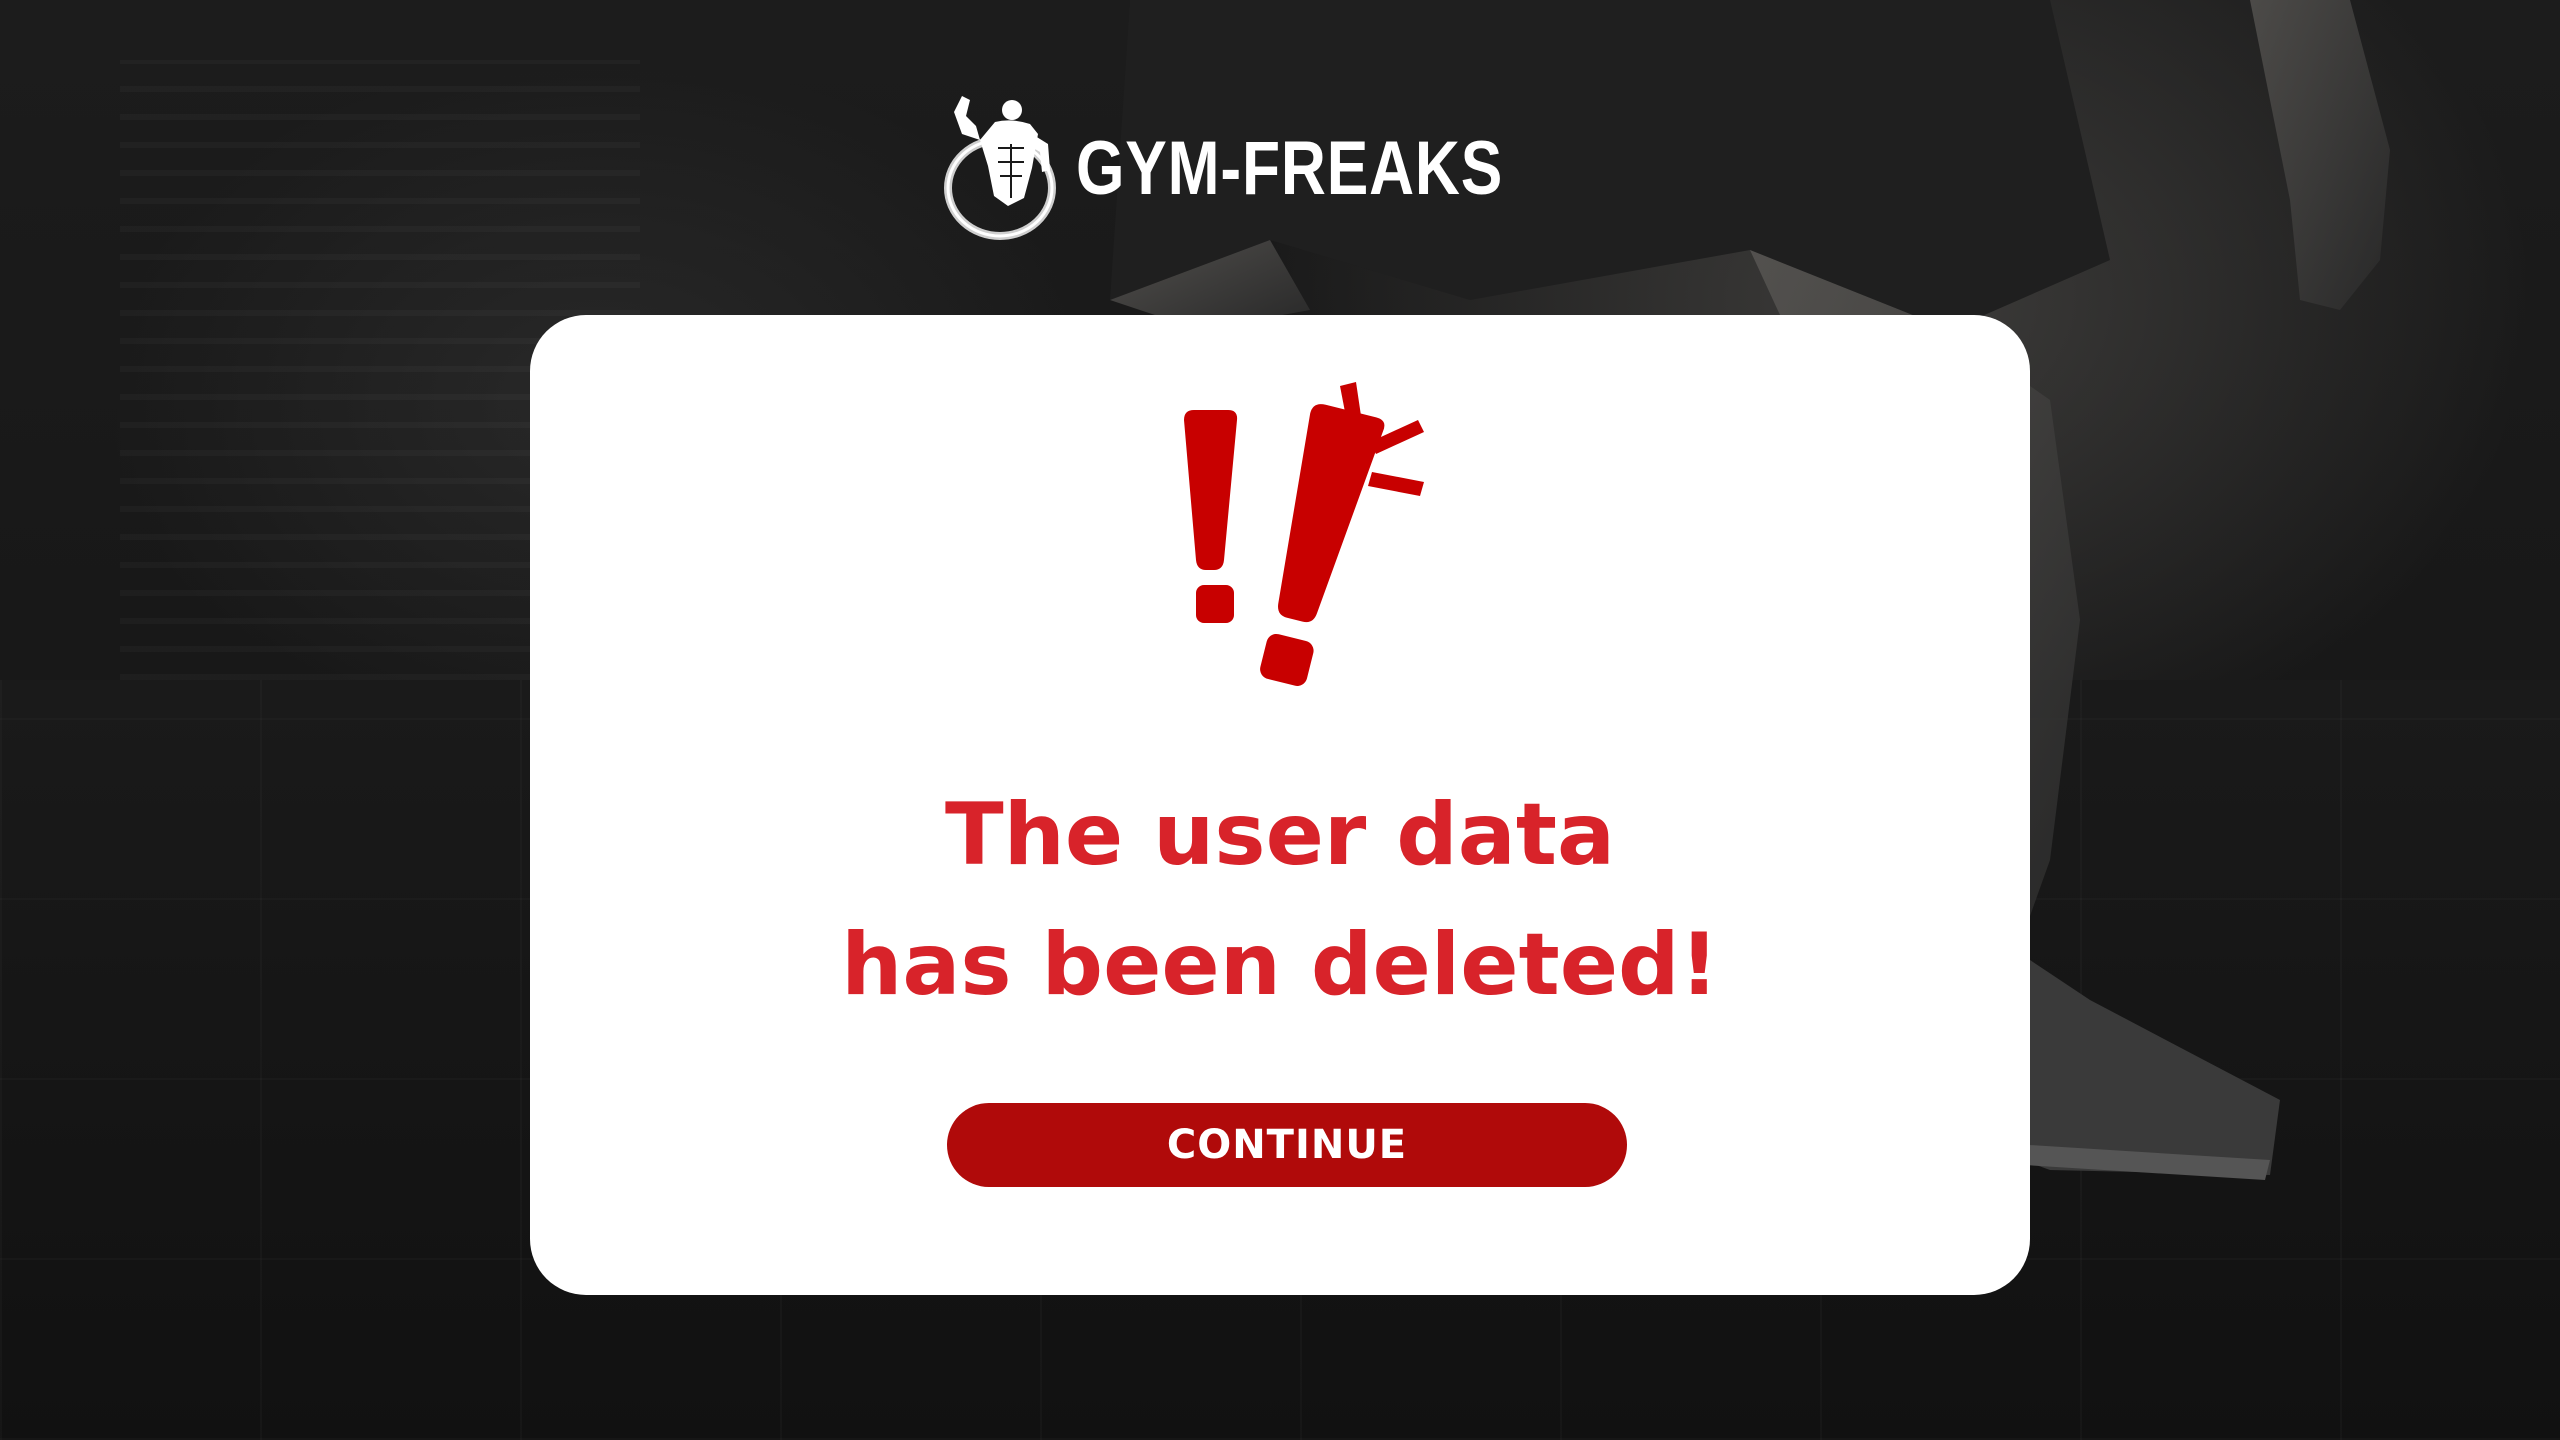 The width and height of the screenshot is (2560, 1440). Describe the element at coordinates (1290, 168) in the screenshot. I see `brand-name: GYM-FREAKS` at that location.